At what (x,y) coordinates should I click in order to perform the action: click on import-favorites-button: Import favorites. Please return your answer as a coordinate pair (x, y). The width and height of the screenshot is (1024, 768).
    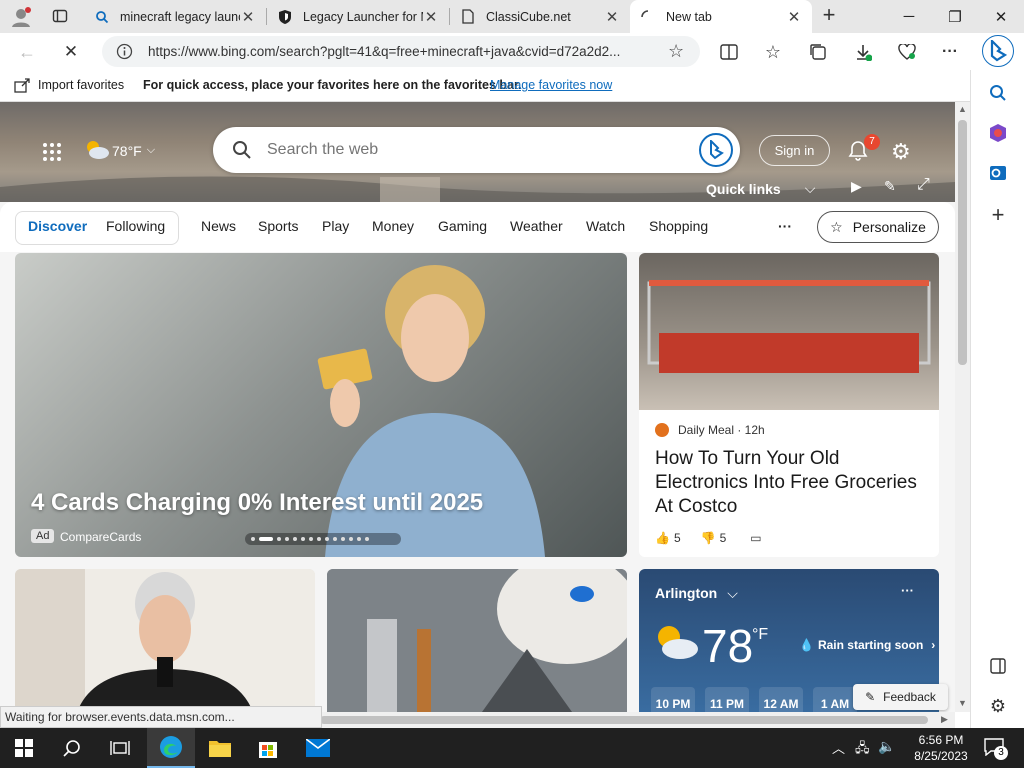
    Looking at the image, I should click on (81, 85).